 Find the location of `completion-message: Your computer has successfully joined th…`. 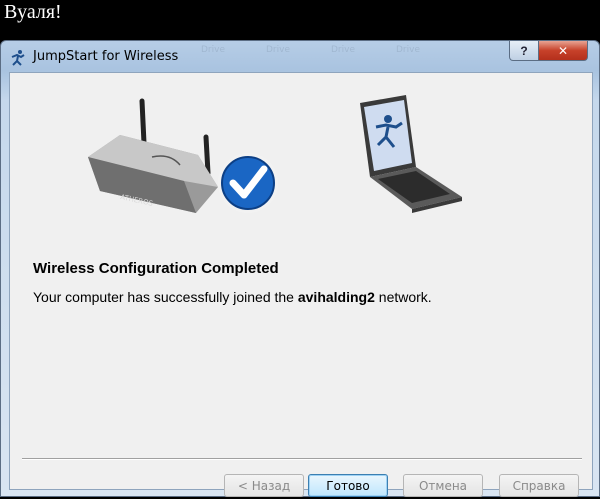

completion-message: Your computer has successfully joined th… is located at coordinates (232, 297).